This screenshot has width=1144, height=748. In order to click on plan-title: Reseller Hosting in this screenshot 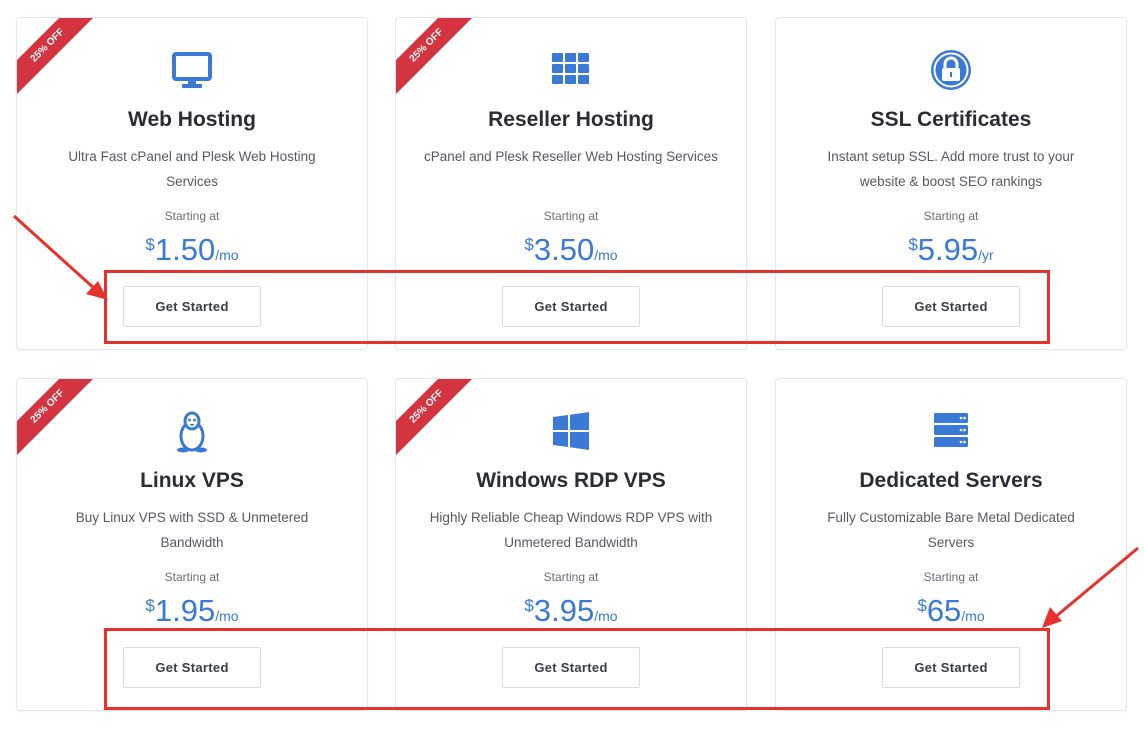, I will do `click(571, 119)`.